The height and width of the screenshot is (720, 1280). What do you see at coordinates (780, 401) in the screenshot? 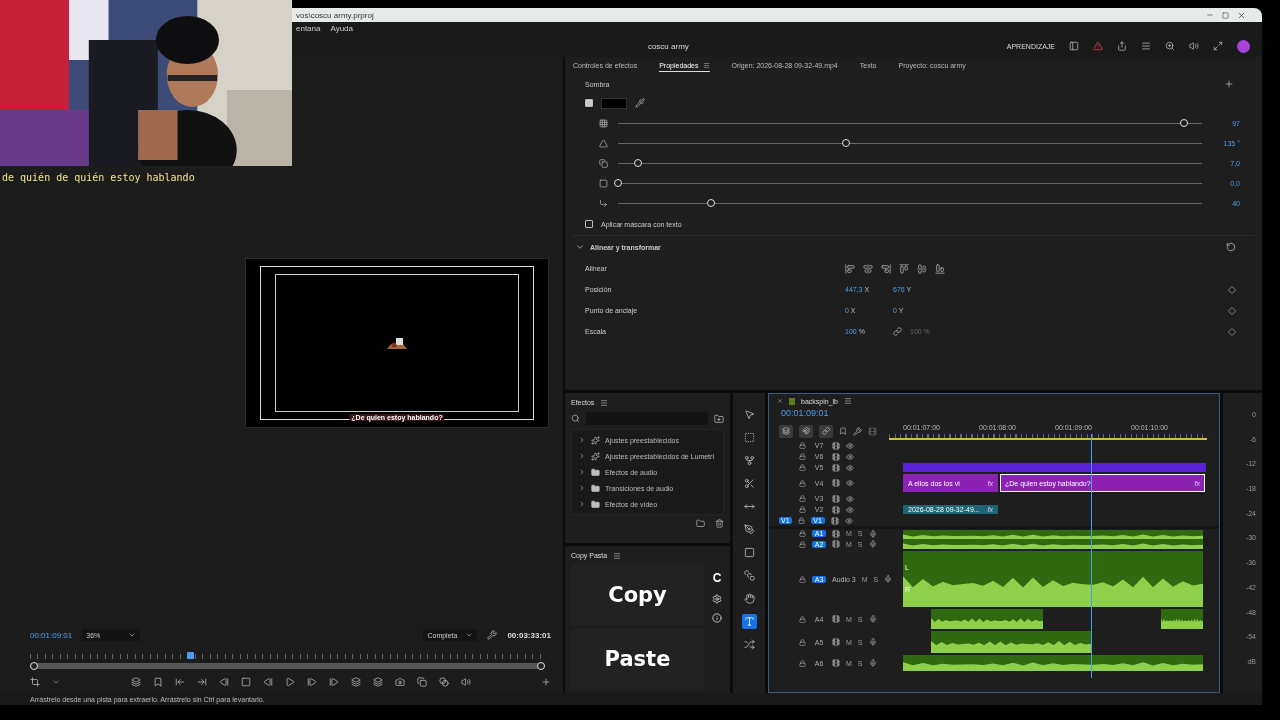
I see `close-icon` at bounding box center [780, 401].